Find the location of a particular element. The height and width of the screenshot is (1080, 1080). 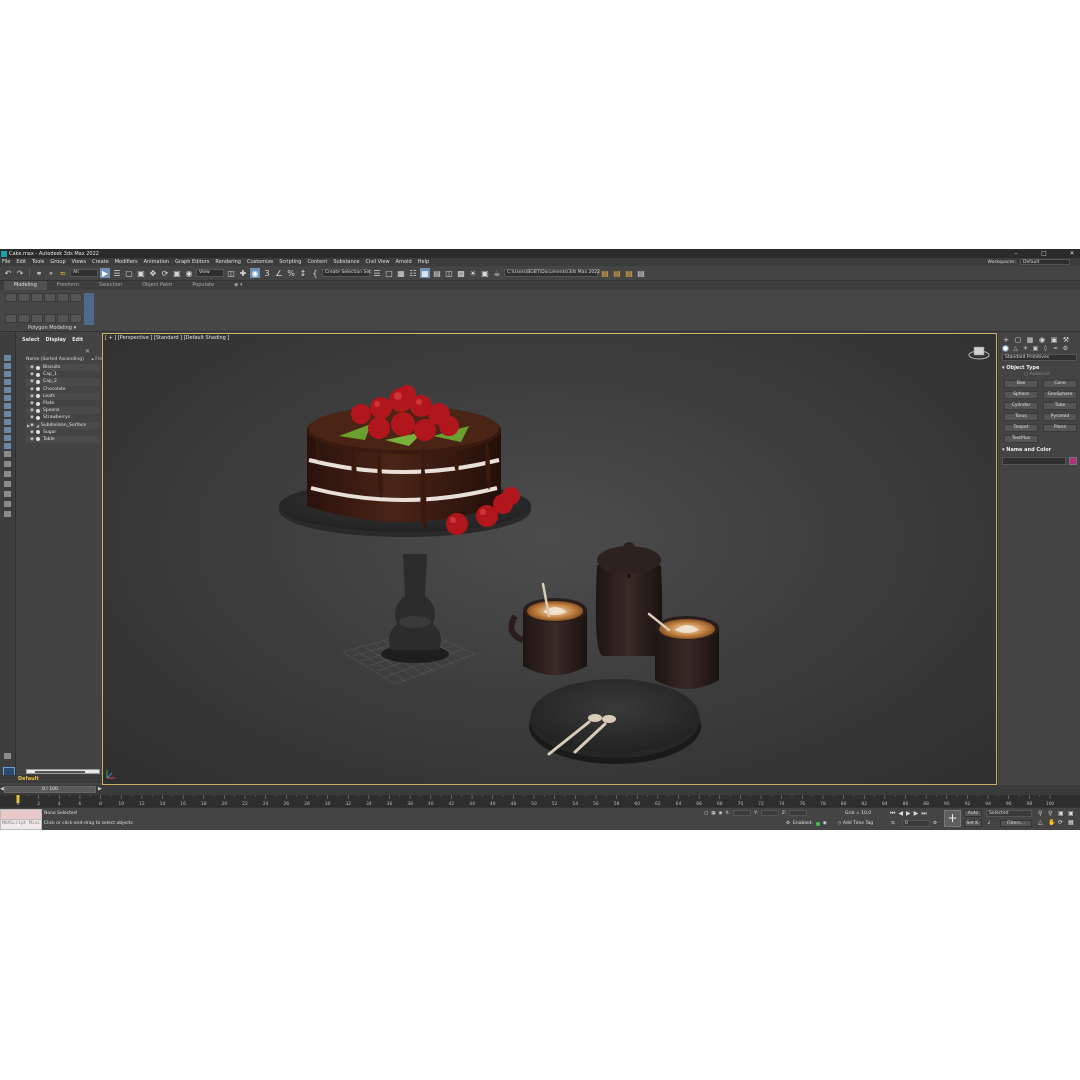

curve-editor-icon: ▤ is located at coordinates (437, 273).